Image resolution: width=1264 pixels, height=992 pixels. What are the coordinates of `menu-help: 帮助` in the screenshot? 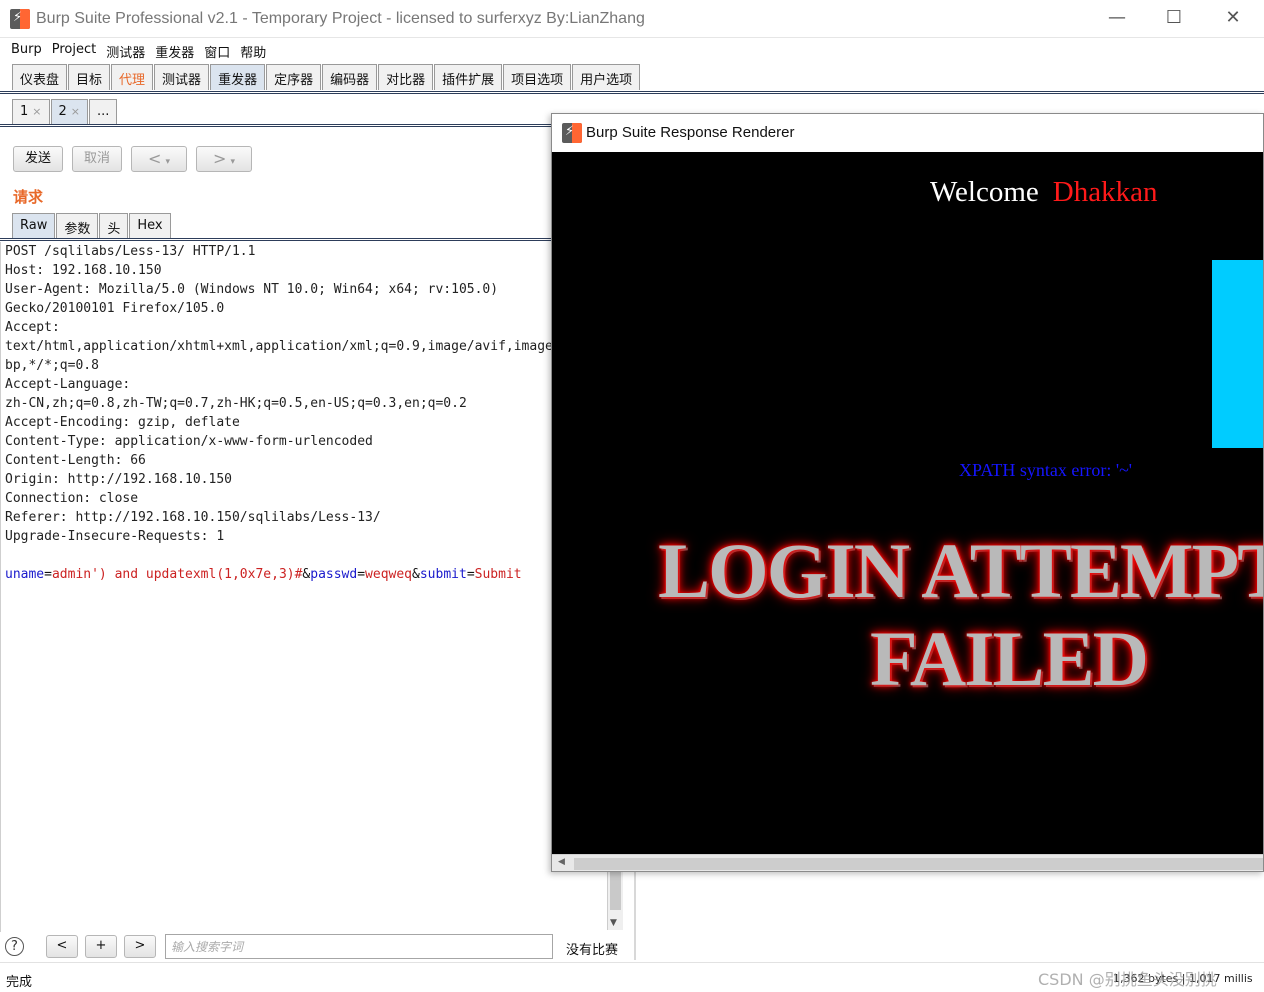 It's located at (253, 50).